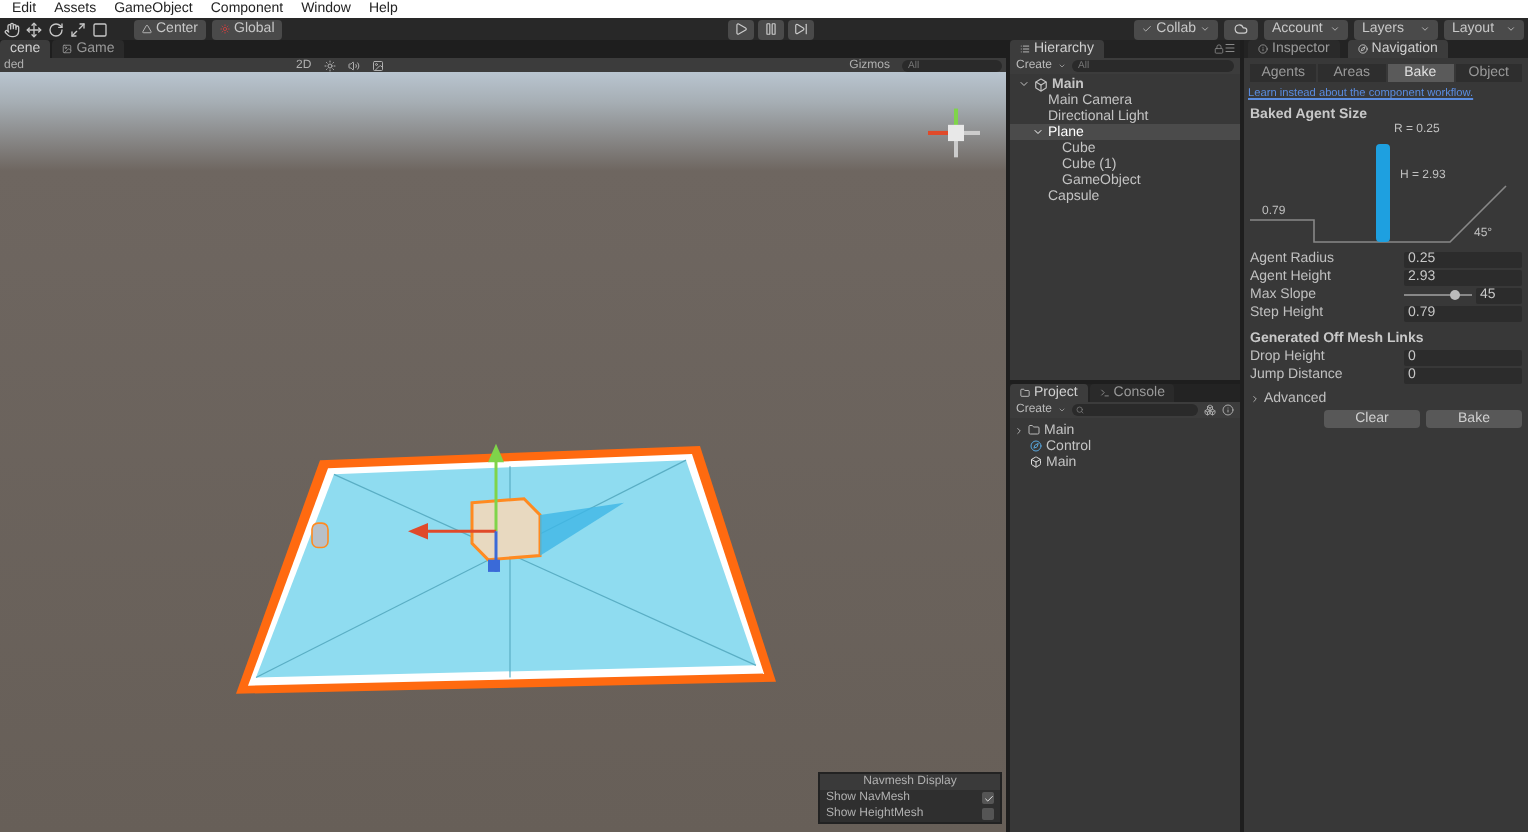  Describe the element at coordinates (56, 29) in the screenshot. I see `rotate-icon` at that location.